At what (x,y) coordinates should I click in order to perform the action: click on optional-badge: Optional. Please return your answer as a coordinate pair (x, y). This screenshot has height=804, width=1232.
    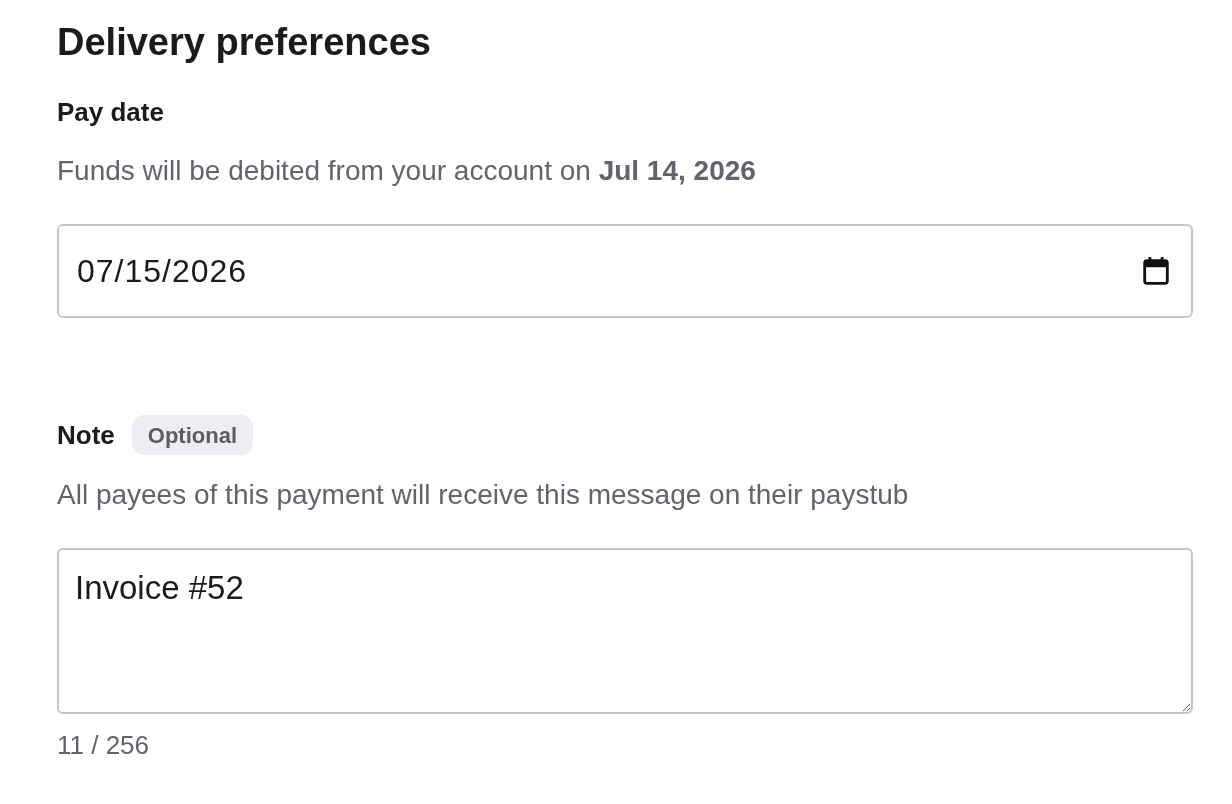
    Looking at the image, I should click on (192, 435).